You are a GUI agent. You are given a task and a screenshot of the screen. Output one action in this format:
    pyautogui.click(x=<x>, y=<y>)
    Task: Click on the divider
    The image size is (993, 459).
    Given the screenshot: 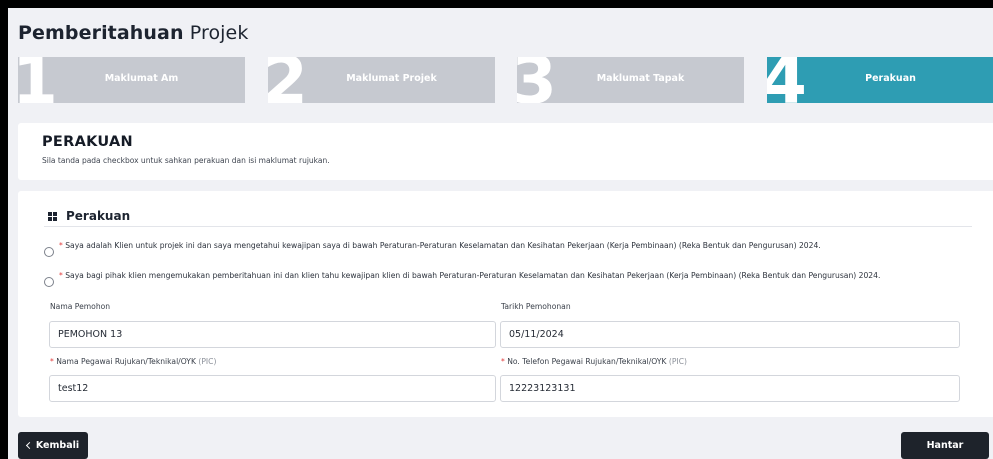 What is the action you would take?
    pyautogui.click(x=508, y=226)
    